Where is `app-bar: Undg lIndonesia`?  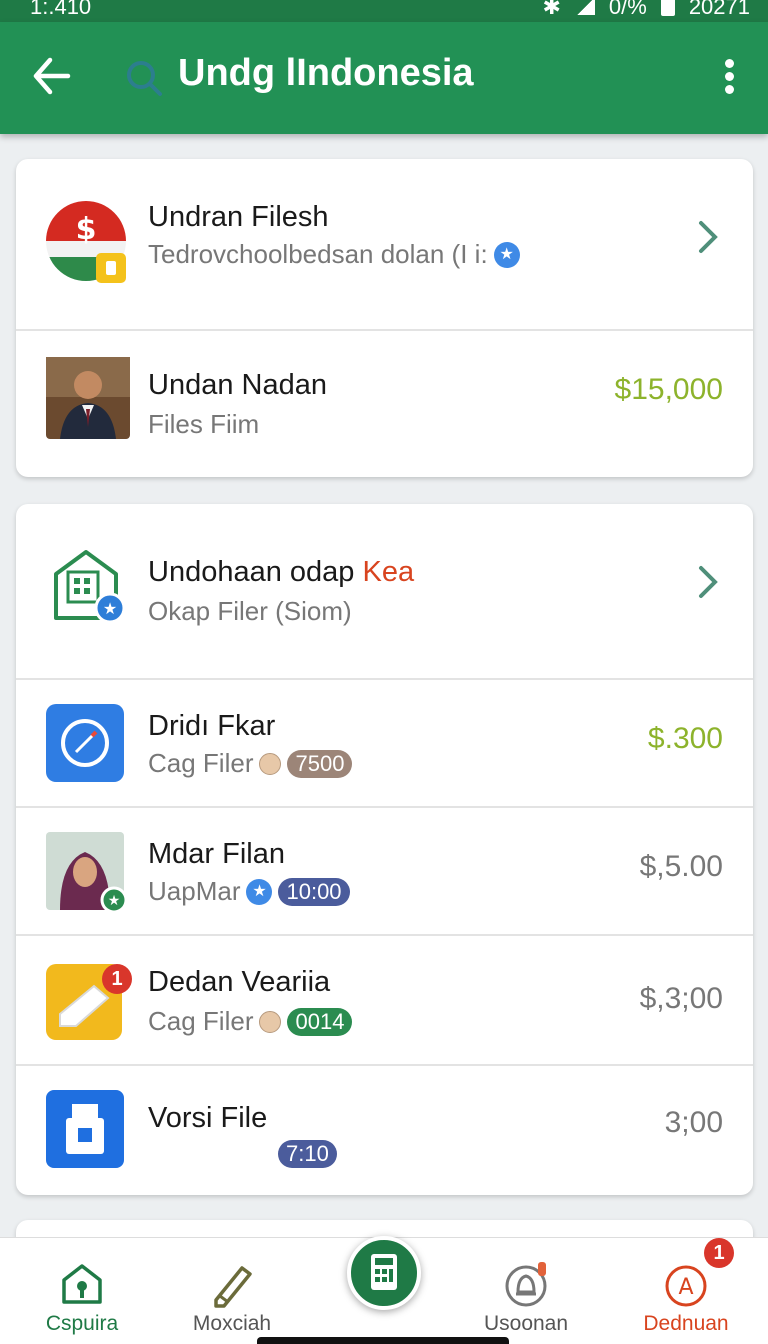
app-bar: Undg lIndonesia is located at coordinates (384, 78).